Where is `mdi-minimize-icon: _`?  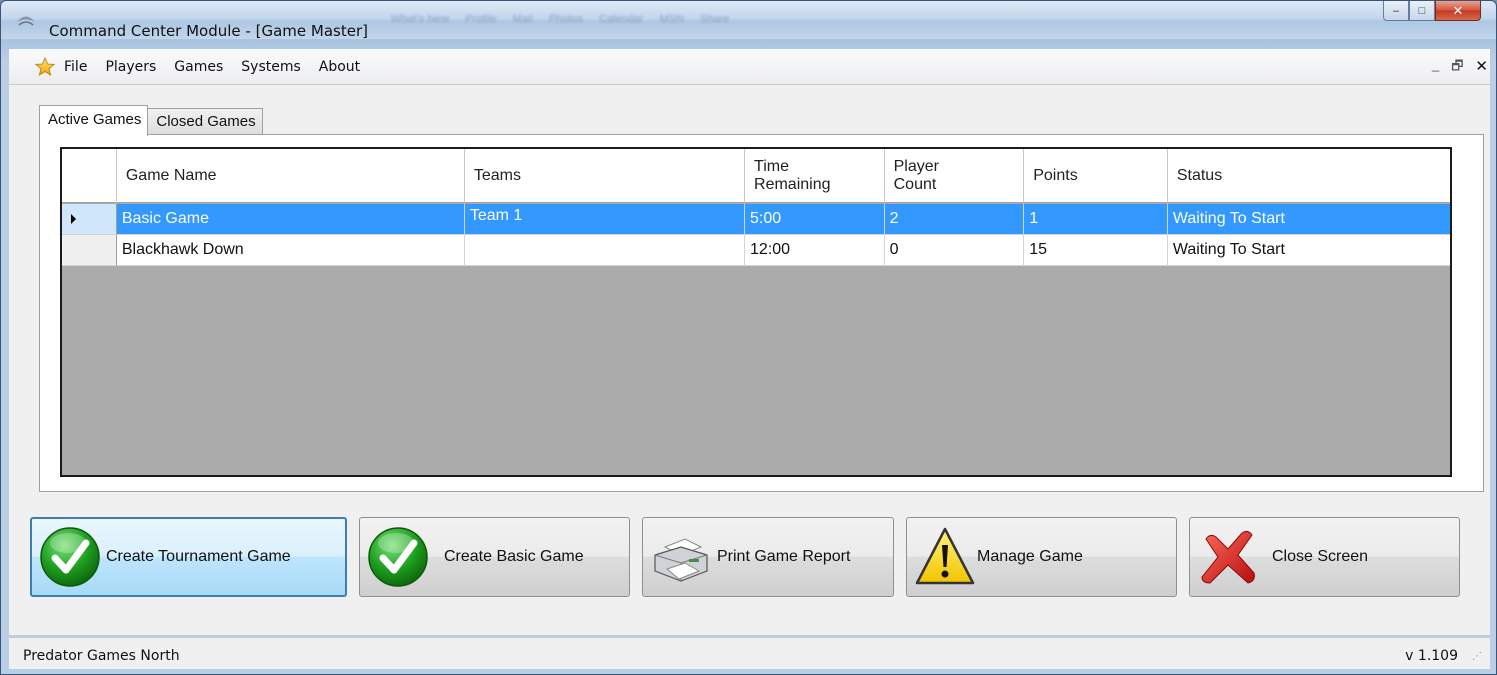
mdi-minimize-icon: _ is located at coordinates (1435, 68).